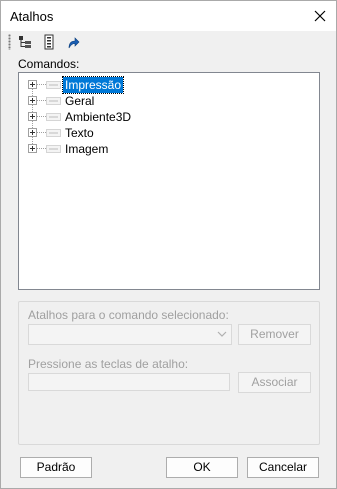 This screenshot has height=489, width=337. I want to click on close-icon, so click(320, 16).